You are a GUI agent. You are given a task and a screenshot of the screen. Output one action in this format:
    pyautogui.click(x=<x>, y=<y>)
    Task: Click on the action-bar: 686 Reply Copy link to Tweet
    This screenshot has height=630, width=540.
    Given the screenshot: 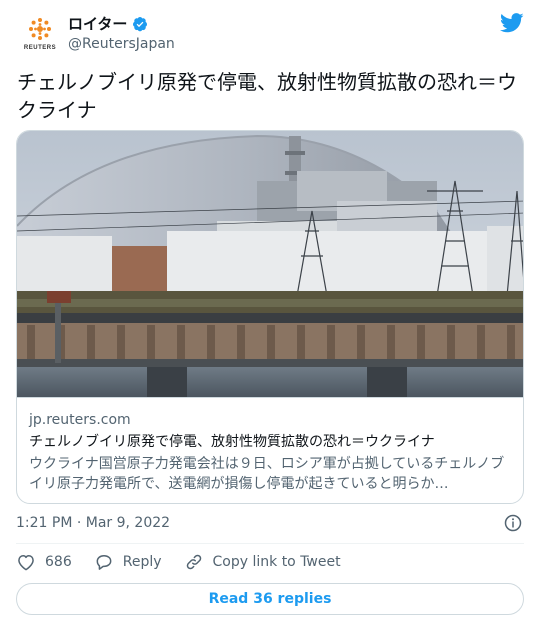 What is the action you would take?
    pyautogui.click(x=270, y=562)
    